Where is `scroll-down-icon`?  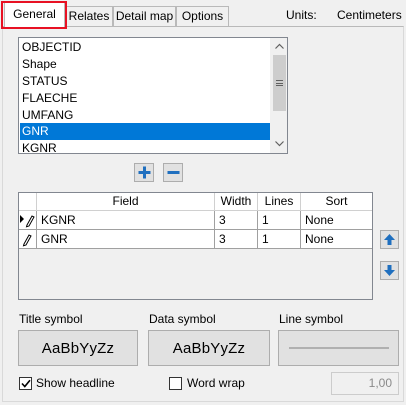
scroll-down-icon is located at coordinates (279, 144).